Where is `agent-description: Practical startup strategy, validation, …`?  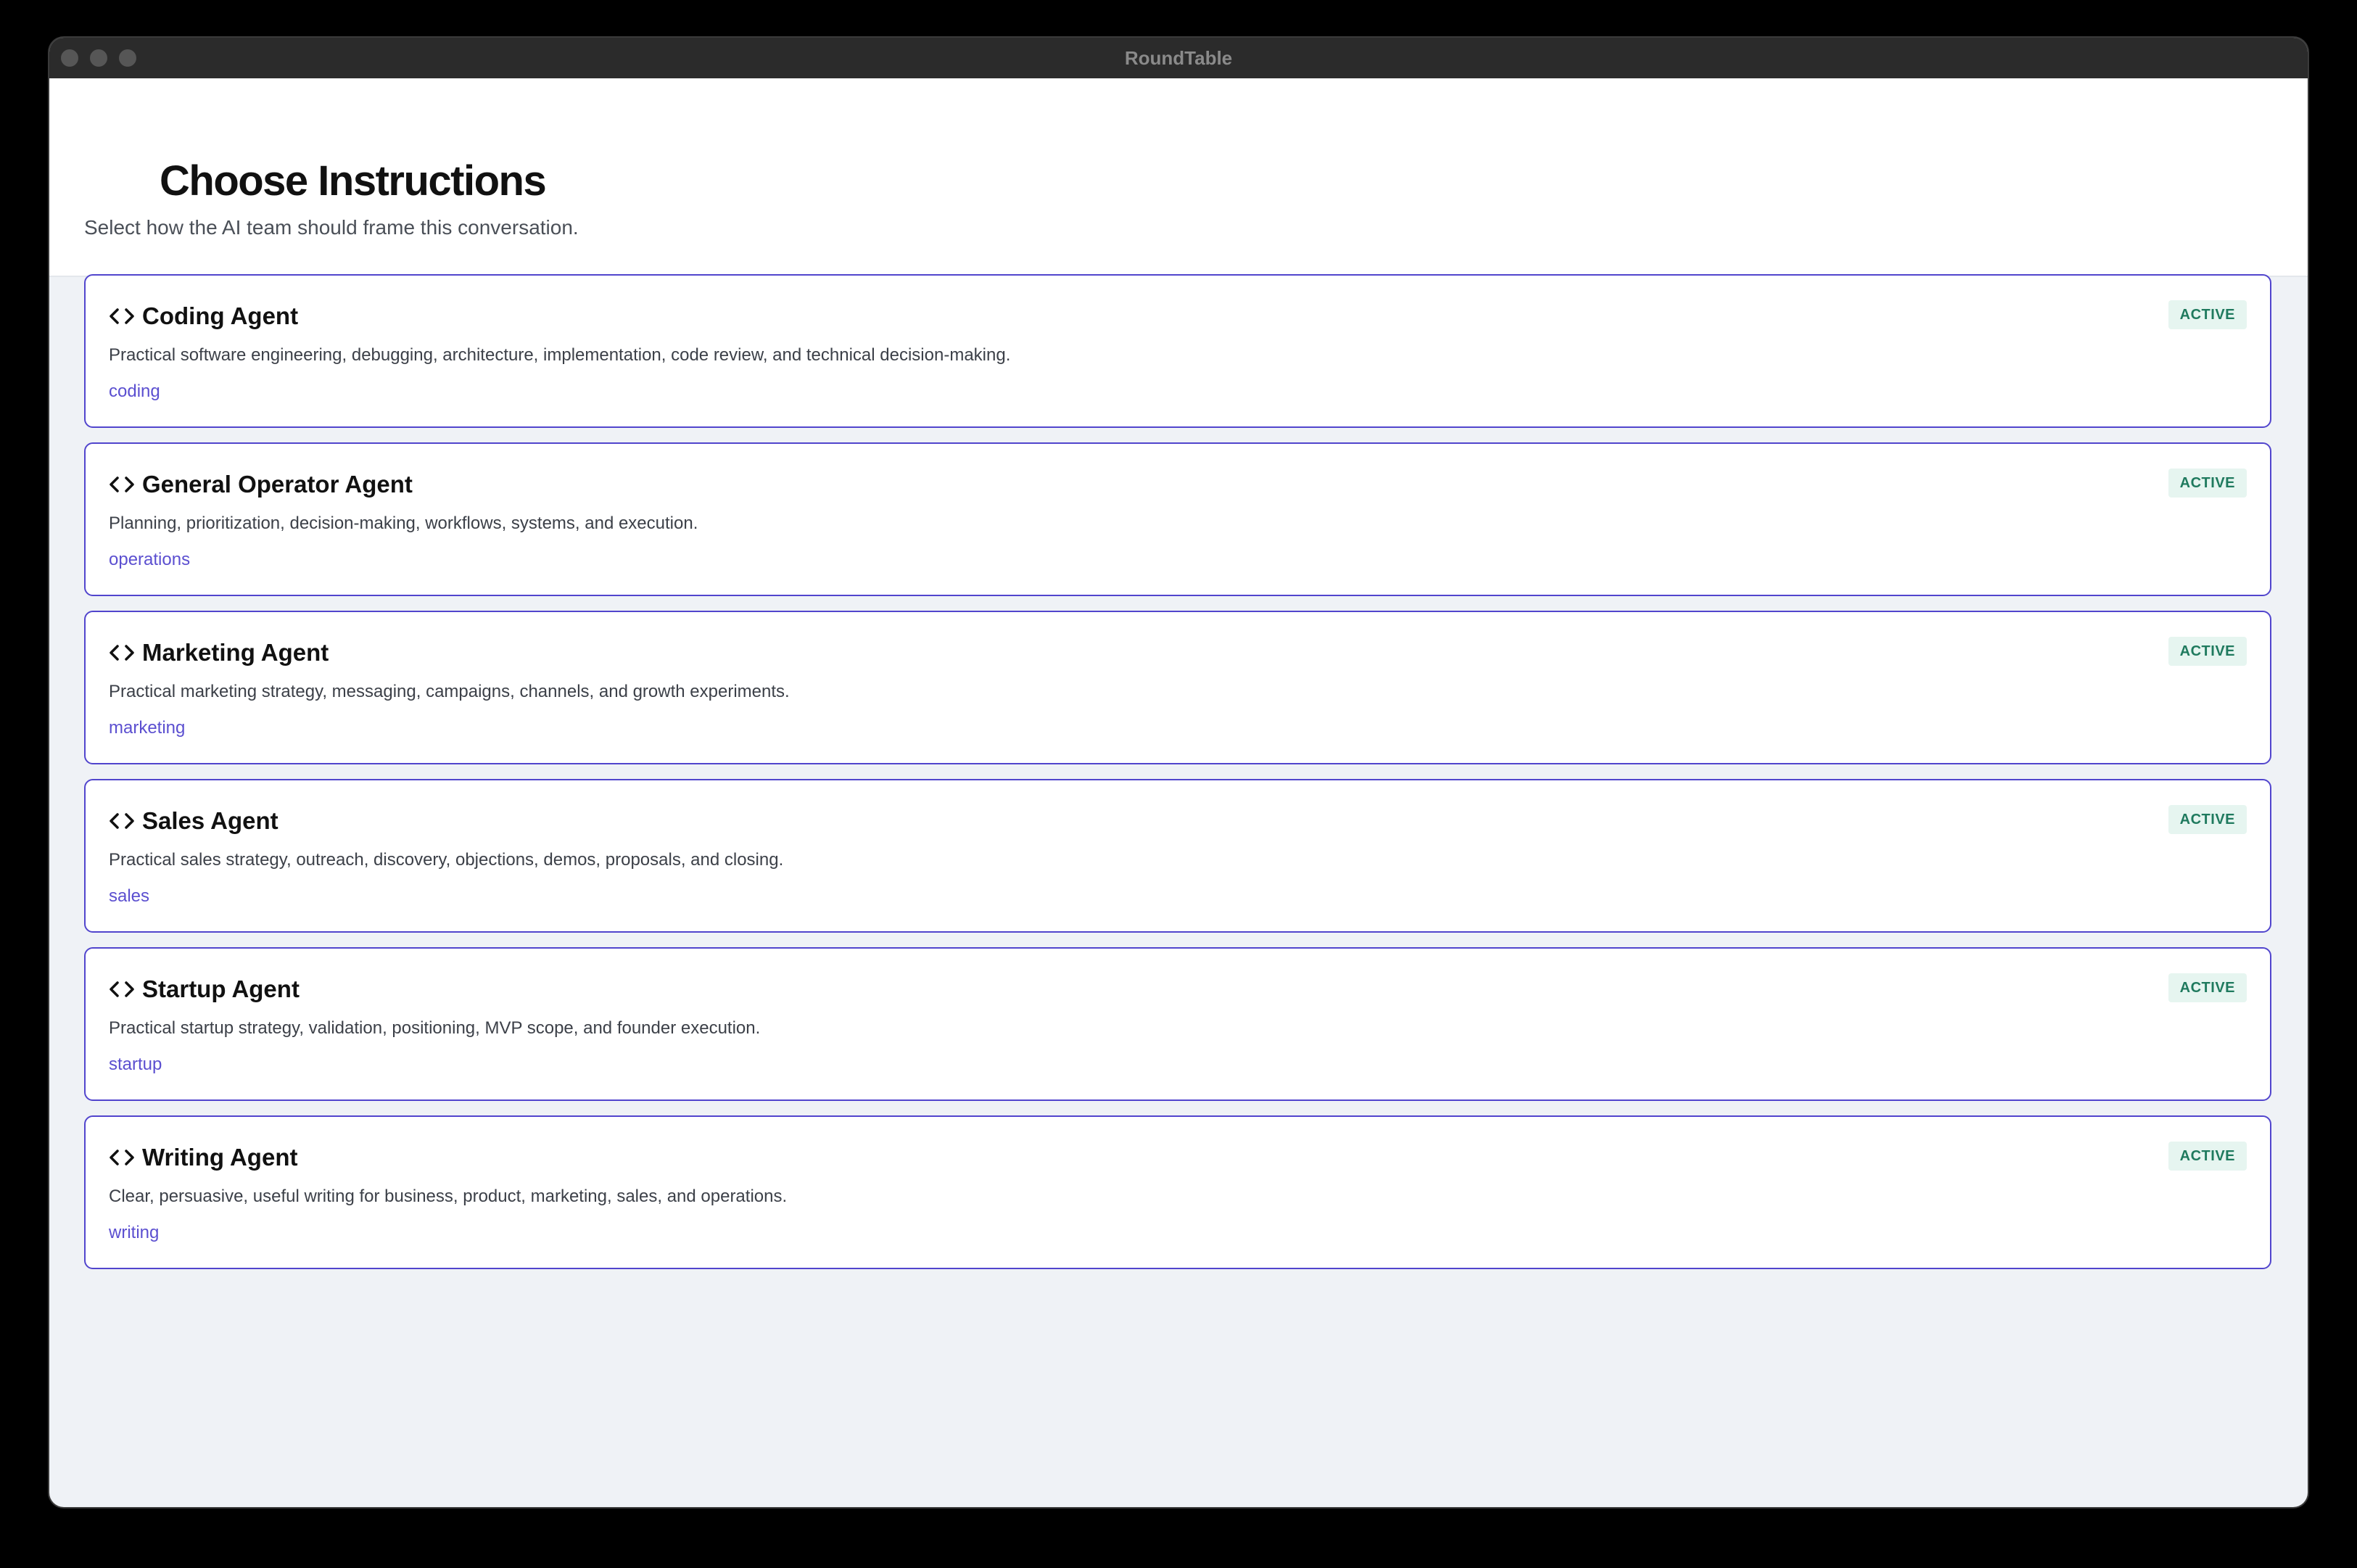 agent-description: Practical startup strategy, validation, … is located at coordinates (435, 1028).